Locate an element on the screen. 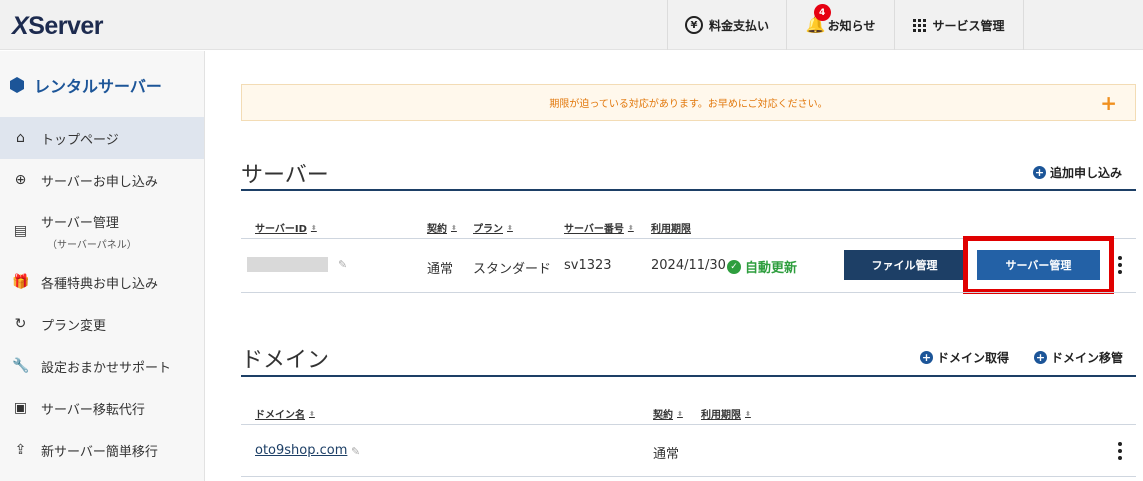  server-section-title: サーバー is located at coordinates (285, 175).